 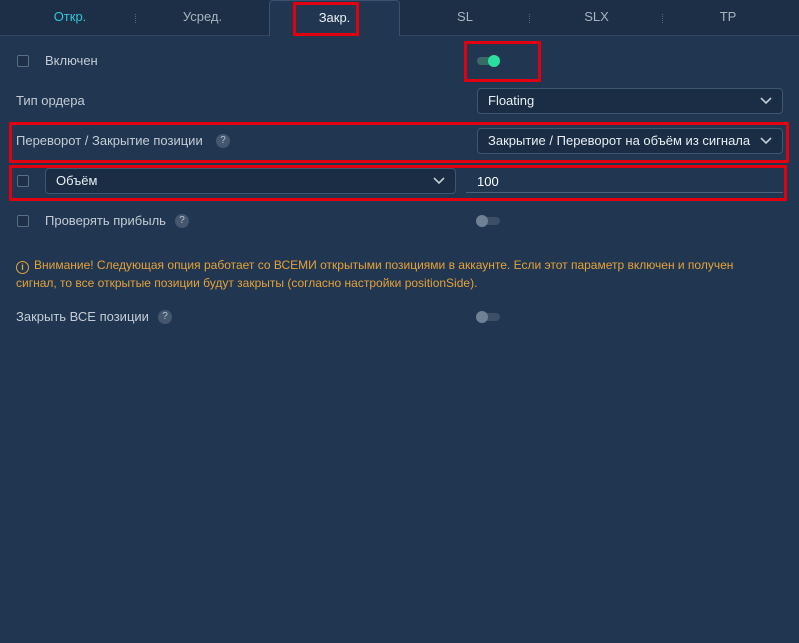 What do you see at coordinates (105, 220) in the screenshot?
I see `check-profit-label: Проверять прибыль` at bounding box center [105, 220].